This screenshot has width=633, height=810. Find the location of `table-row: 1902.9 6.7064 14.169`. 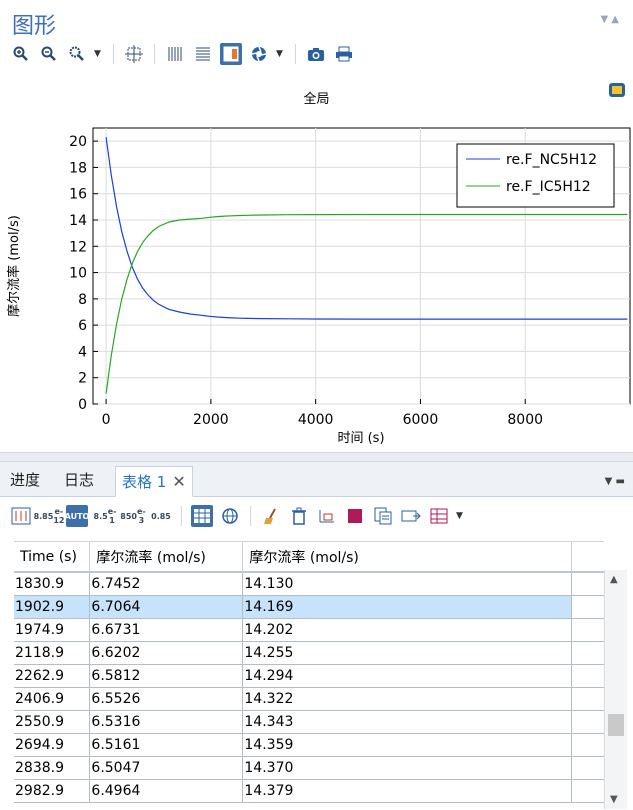

table-row: 1902.9 6.7064 14.169 is located at coordinates (309, 607).